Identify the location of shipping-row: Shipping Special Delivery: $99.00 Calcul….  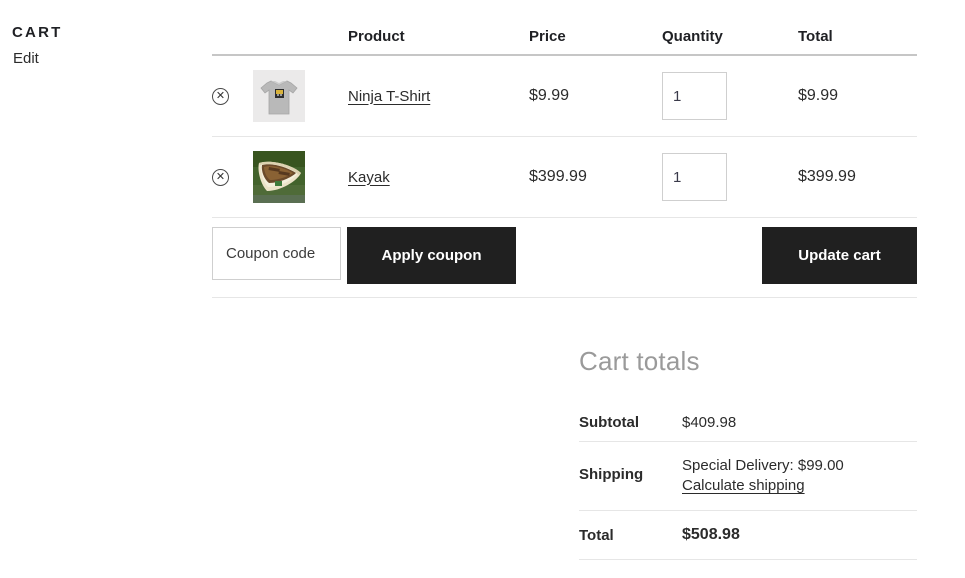
(748, 476).